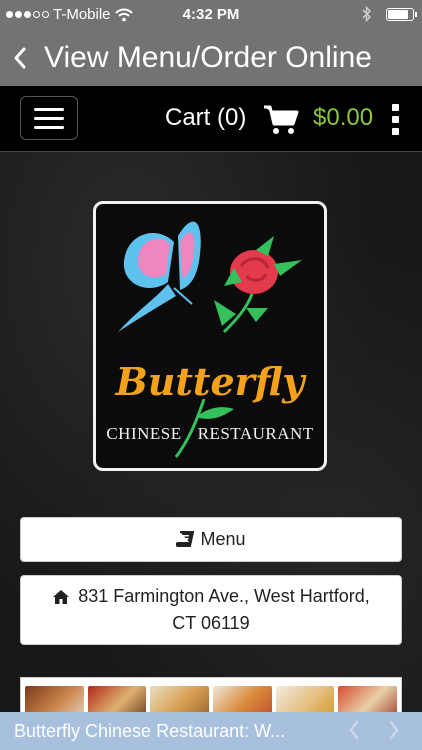 This screenshot has height=750, width=422. I want to click on address-line1: 831 Farmington Ave., West Hartford,, so click(224, 596).